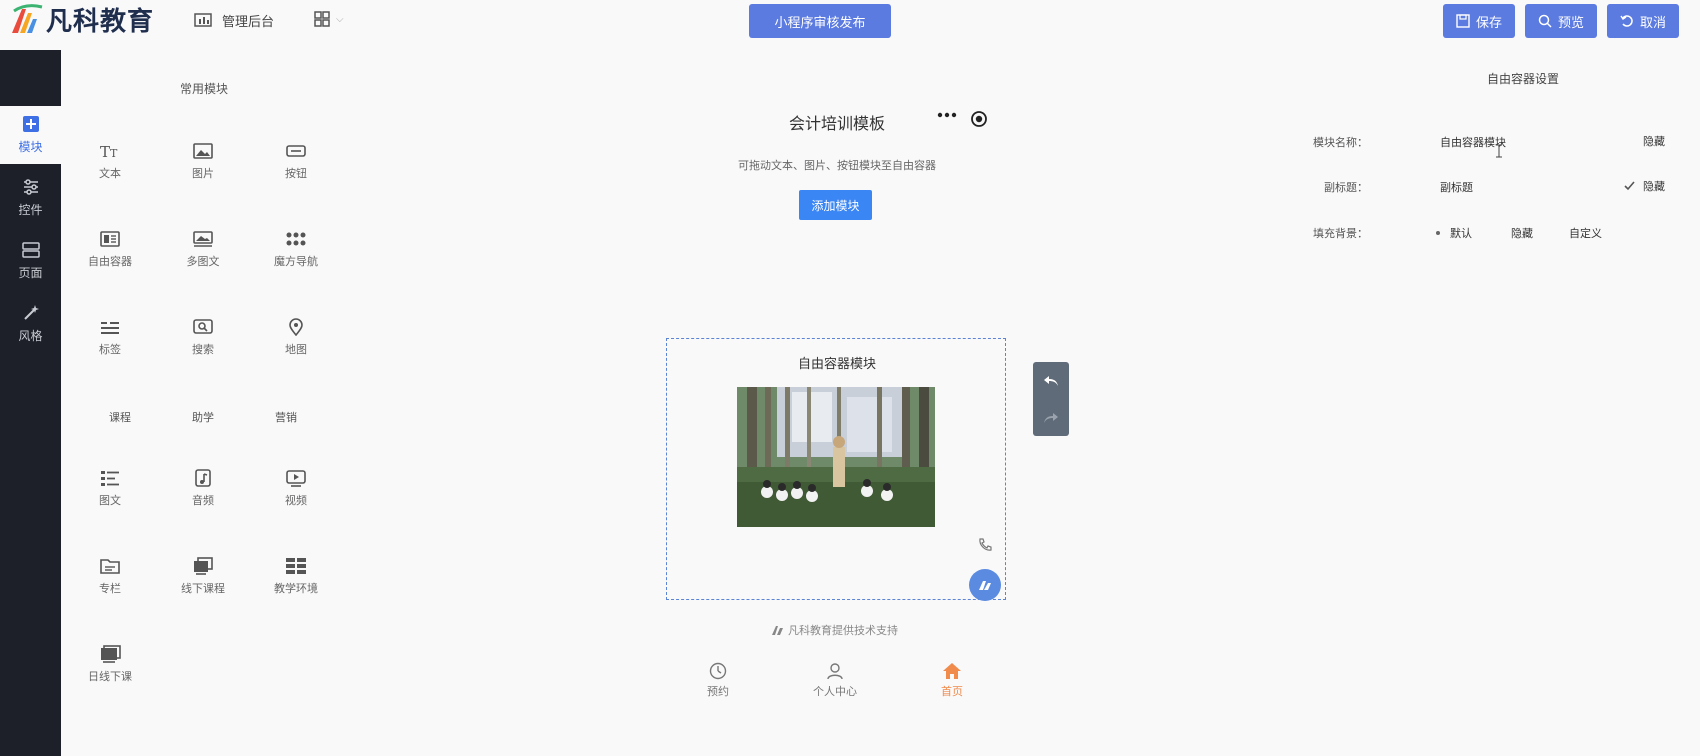  I want to click on module-teaching-environment: 教学环境, so click(296, 576).